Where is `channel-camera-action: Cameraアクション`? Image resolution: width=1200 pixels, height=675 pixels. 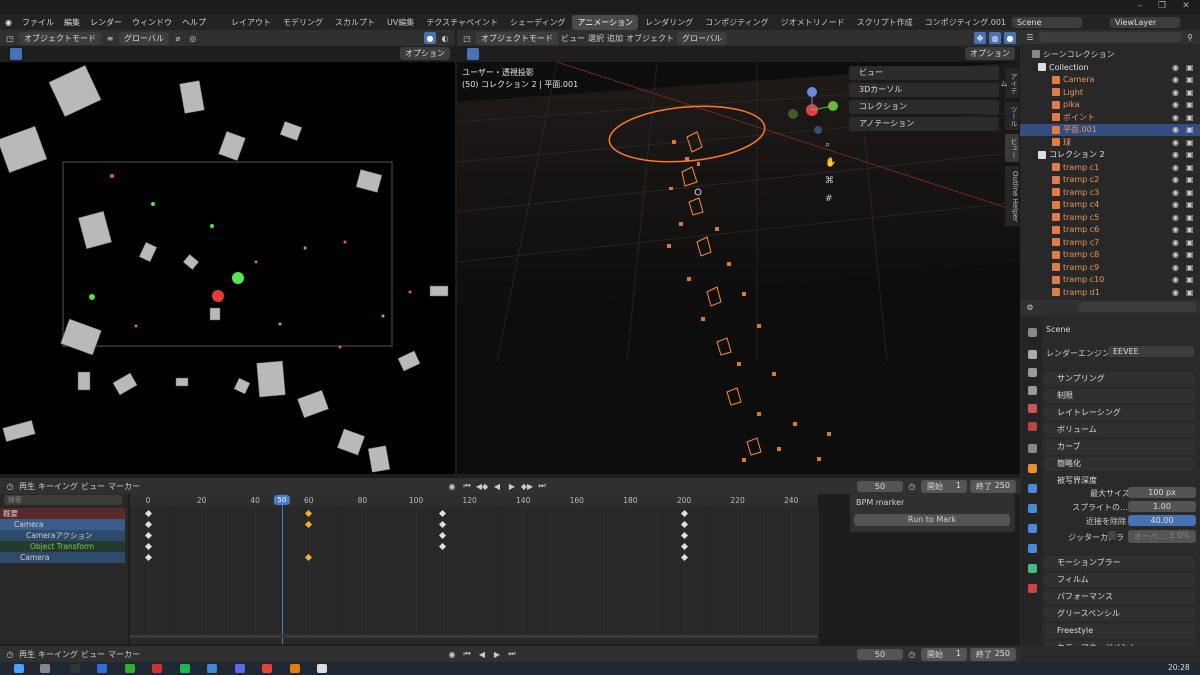 channel-camera-action: Cameraアクション is located at coordinates (62, 535).